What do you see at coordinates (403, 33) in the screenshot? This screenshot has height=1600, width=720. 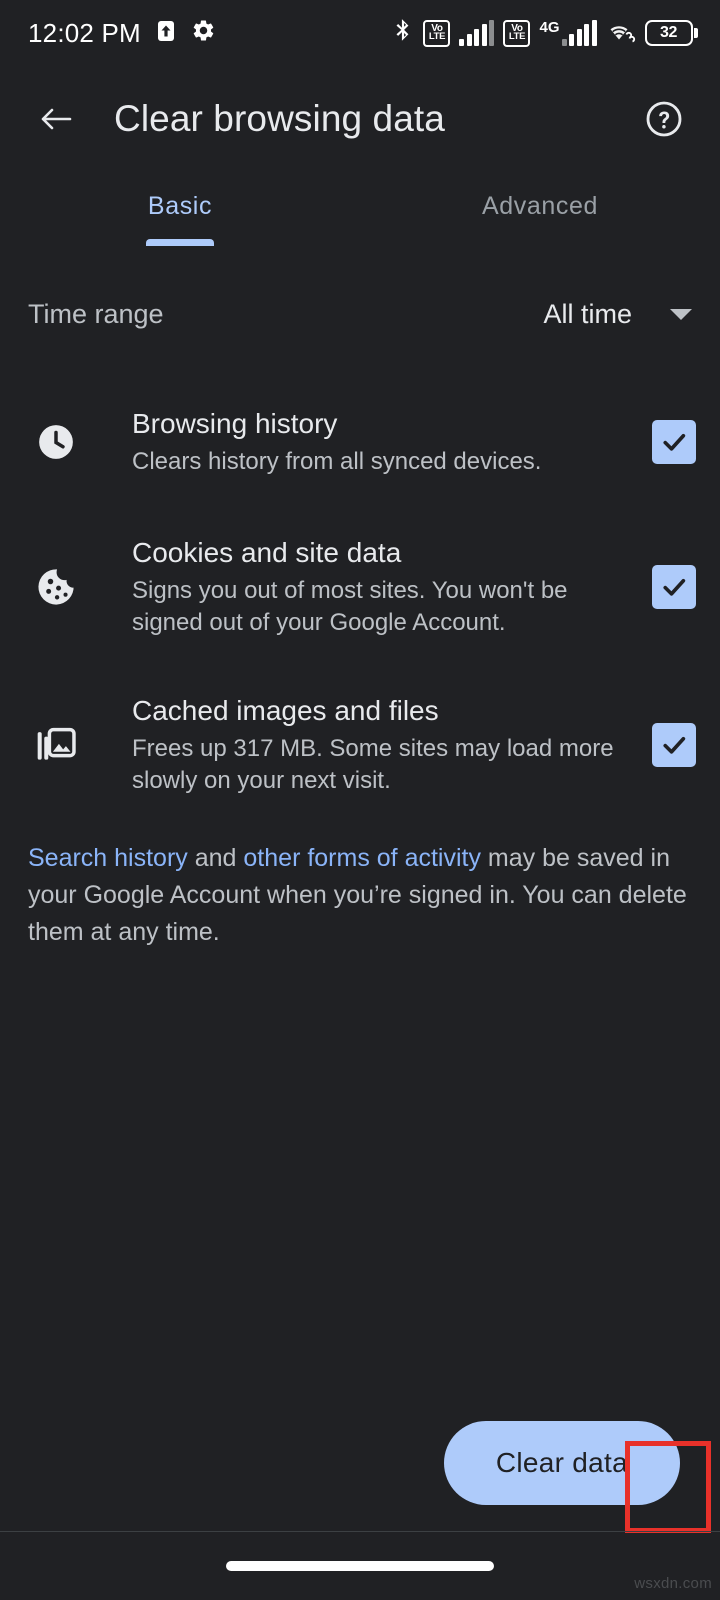 I see `bluetooth-icon` at bounding box center [403, 33].